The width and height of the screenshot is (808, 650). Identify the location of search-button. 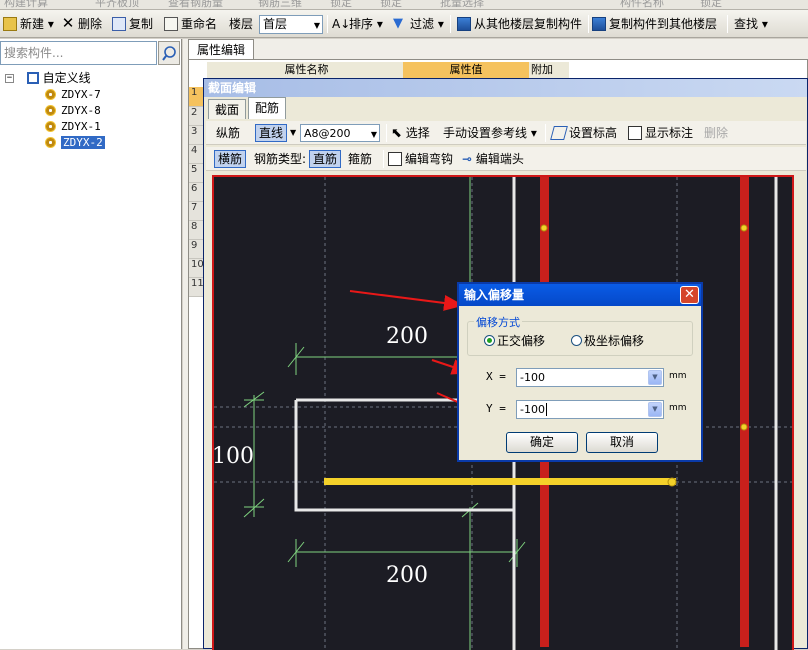
(169, 53).